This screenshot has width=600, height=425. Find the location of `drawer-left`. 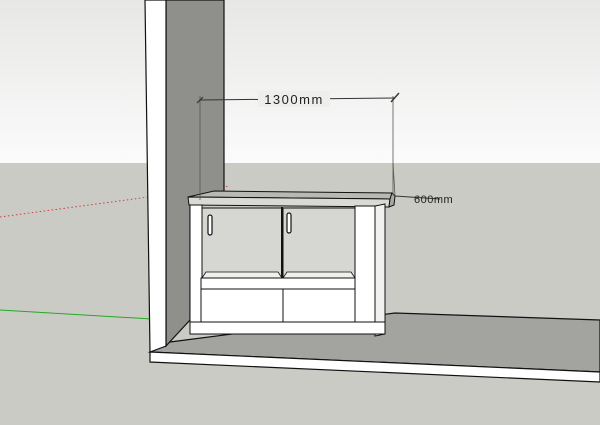

drawer-left is located at coordinates (242, 305).